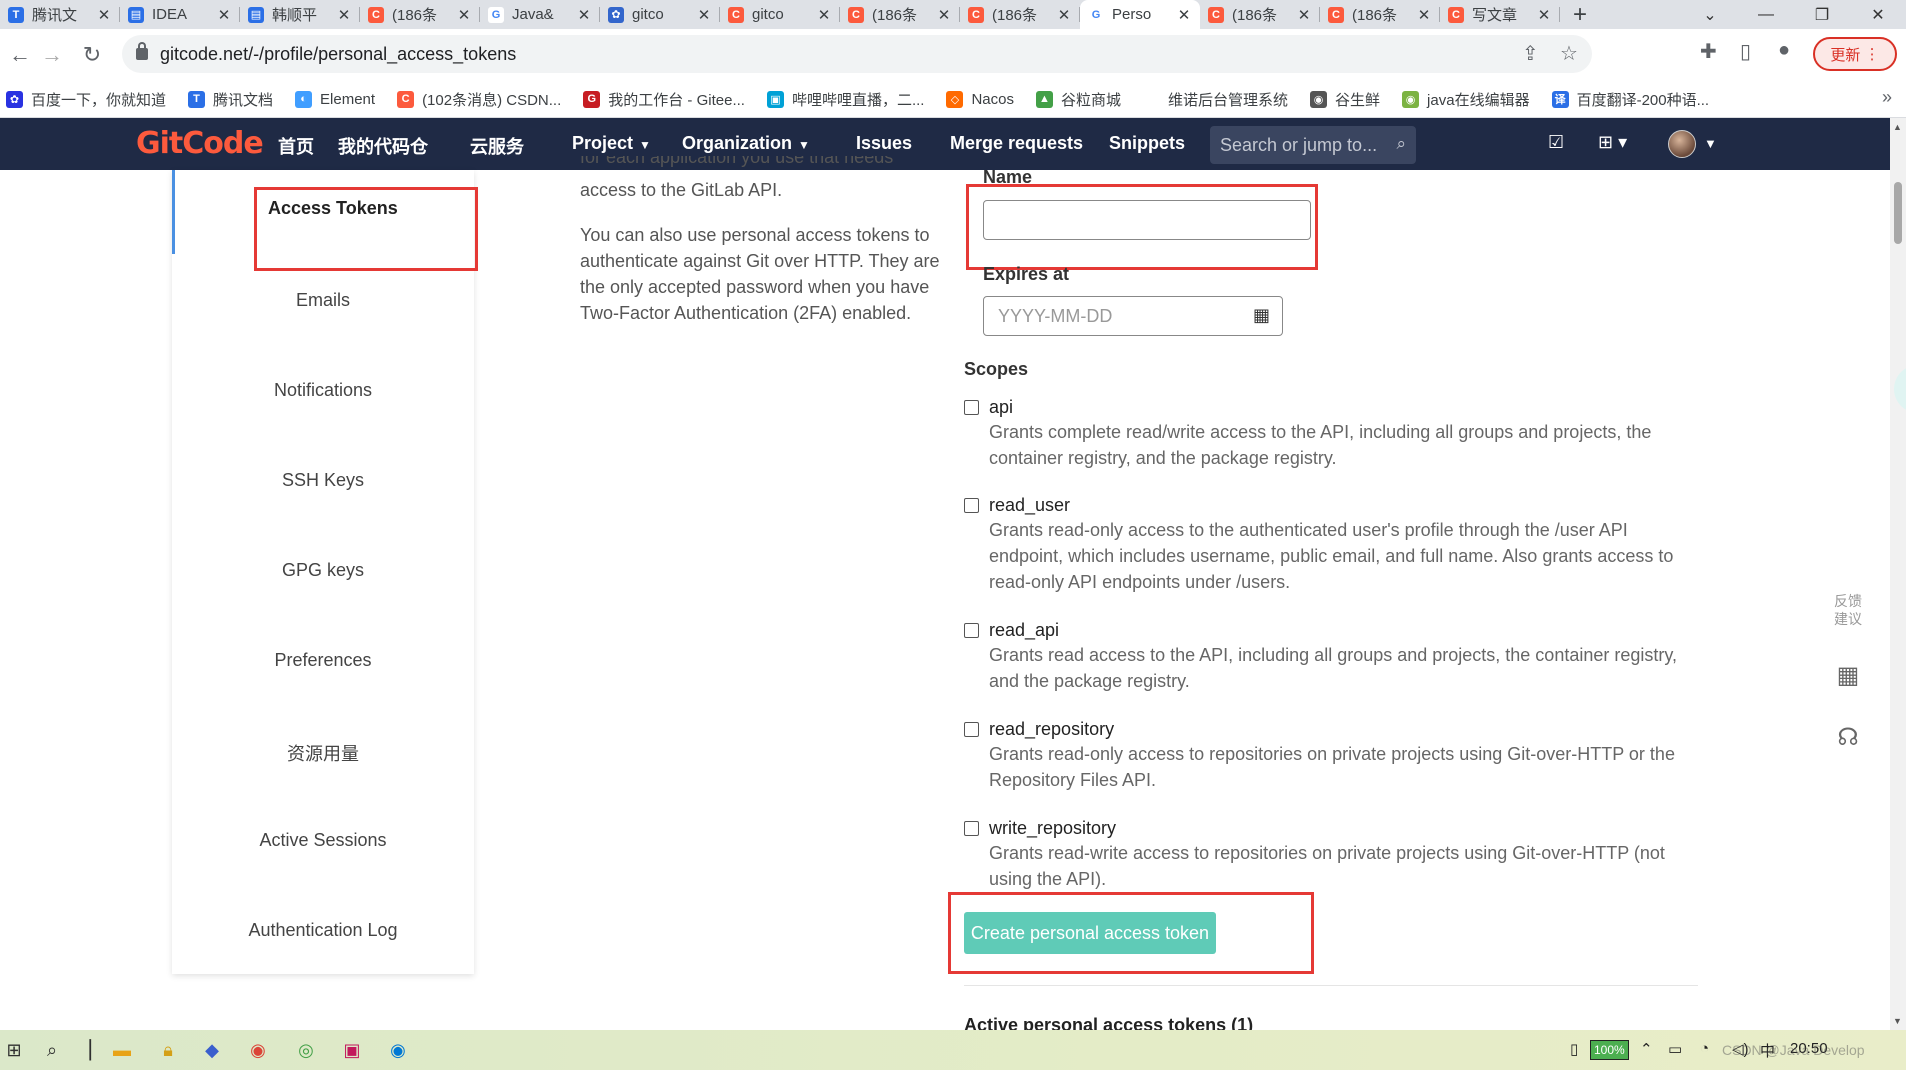 The image size is (1906, 1070). Describe the element at coordinates (1530, 53) in the screenshot. I see `share-icon: ⇪` at that location.